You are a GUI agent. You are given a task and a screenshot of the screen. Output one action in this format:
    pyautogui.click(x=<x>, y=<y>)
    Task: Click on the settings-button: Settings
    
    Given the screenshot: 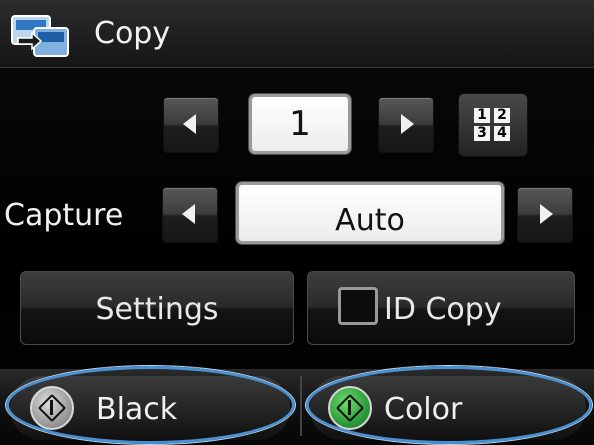 What is the action you would take?
    pyautogui.click(x=157, y=308)
    